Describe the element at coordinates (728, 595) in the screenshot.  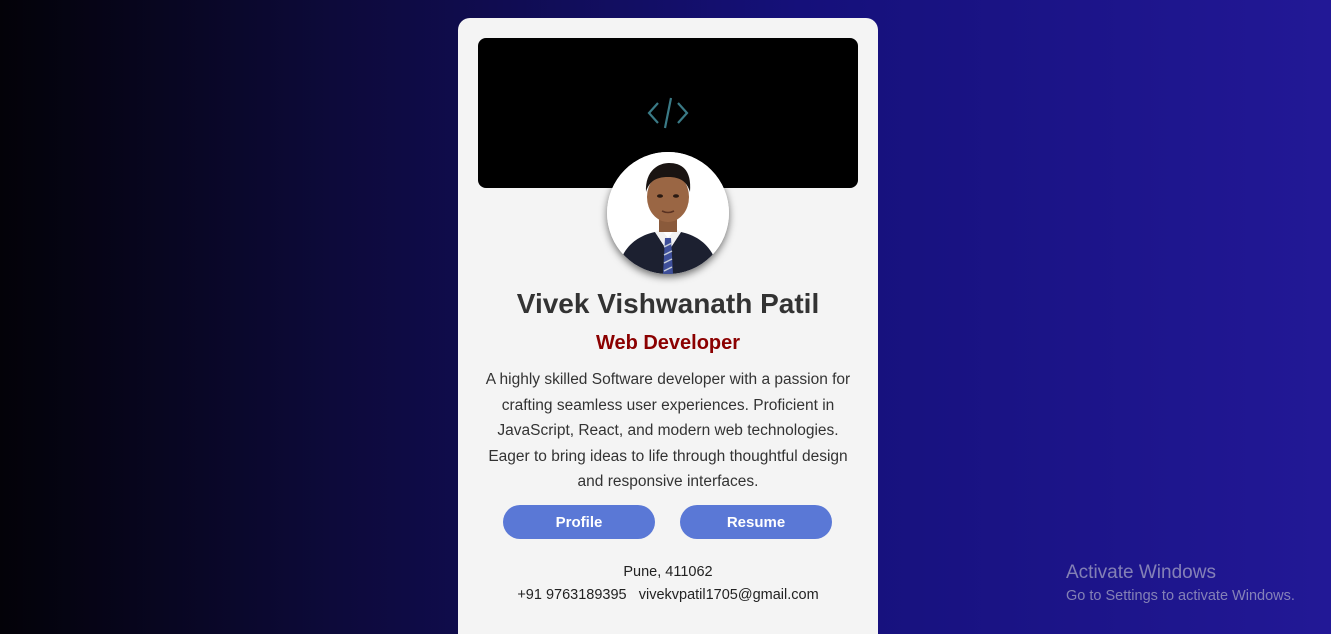
I see `email-text: vivekvpatil1705@gmail.com` at that location.